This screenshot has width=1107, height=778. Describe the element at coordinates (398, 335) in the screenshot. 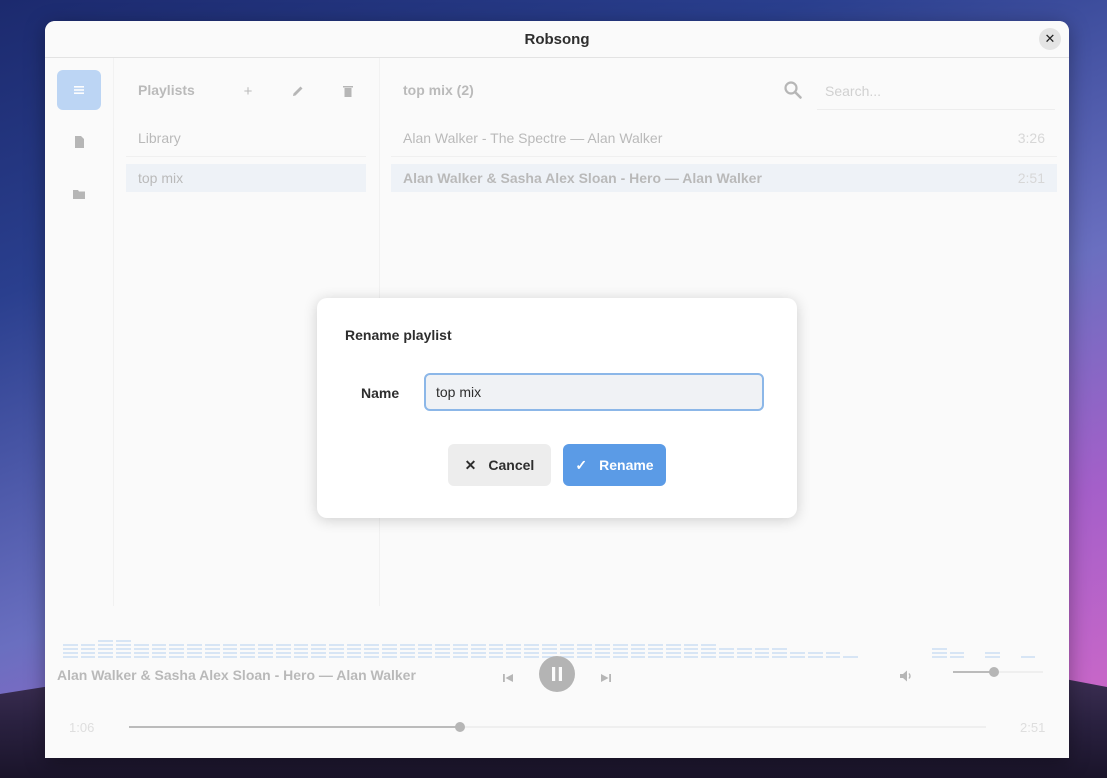

I see `dialog-title: Rename playlist` at that location.